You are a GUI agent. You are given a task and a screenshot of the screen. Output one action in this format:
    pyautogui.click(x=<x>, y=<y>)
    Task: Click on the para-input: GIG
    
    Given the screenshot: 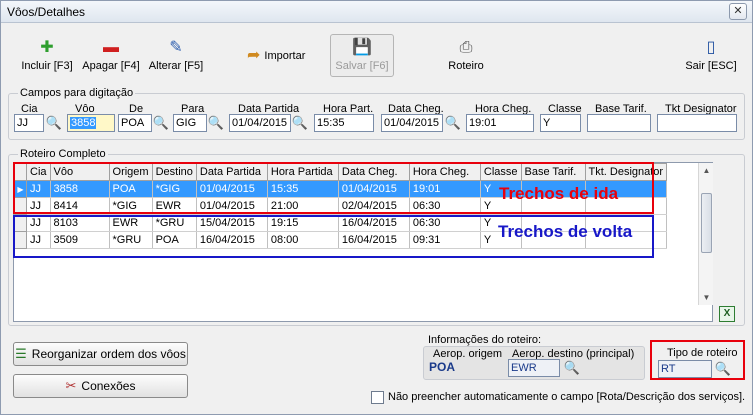 What is the action you would take?
    pyautogui.click(x=190, y=123)
    